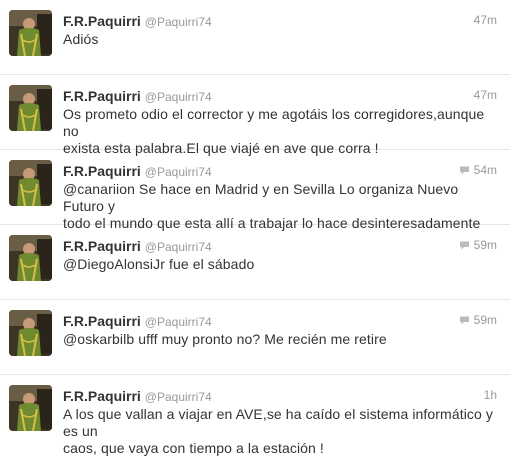 The height and width of the screenshot is (457, 510). What do you see at coordinates (81, 39) in the screenshot?
I see `tweet-text-line: Adiós` at bounding box center [81, 39].